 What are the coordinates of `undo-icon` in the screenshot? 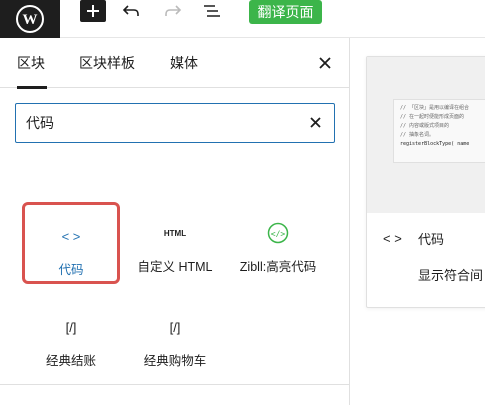 It's located at (130, 10).